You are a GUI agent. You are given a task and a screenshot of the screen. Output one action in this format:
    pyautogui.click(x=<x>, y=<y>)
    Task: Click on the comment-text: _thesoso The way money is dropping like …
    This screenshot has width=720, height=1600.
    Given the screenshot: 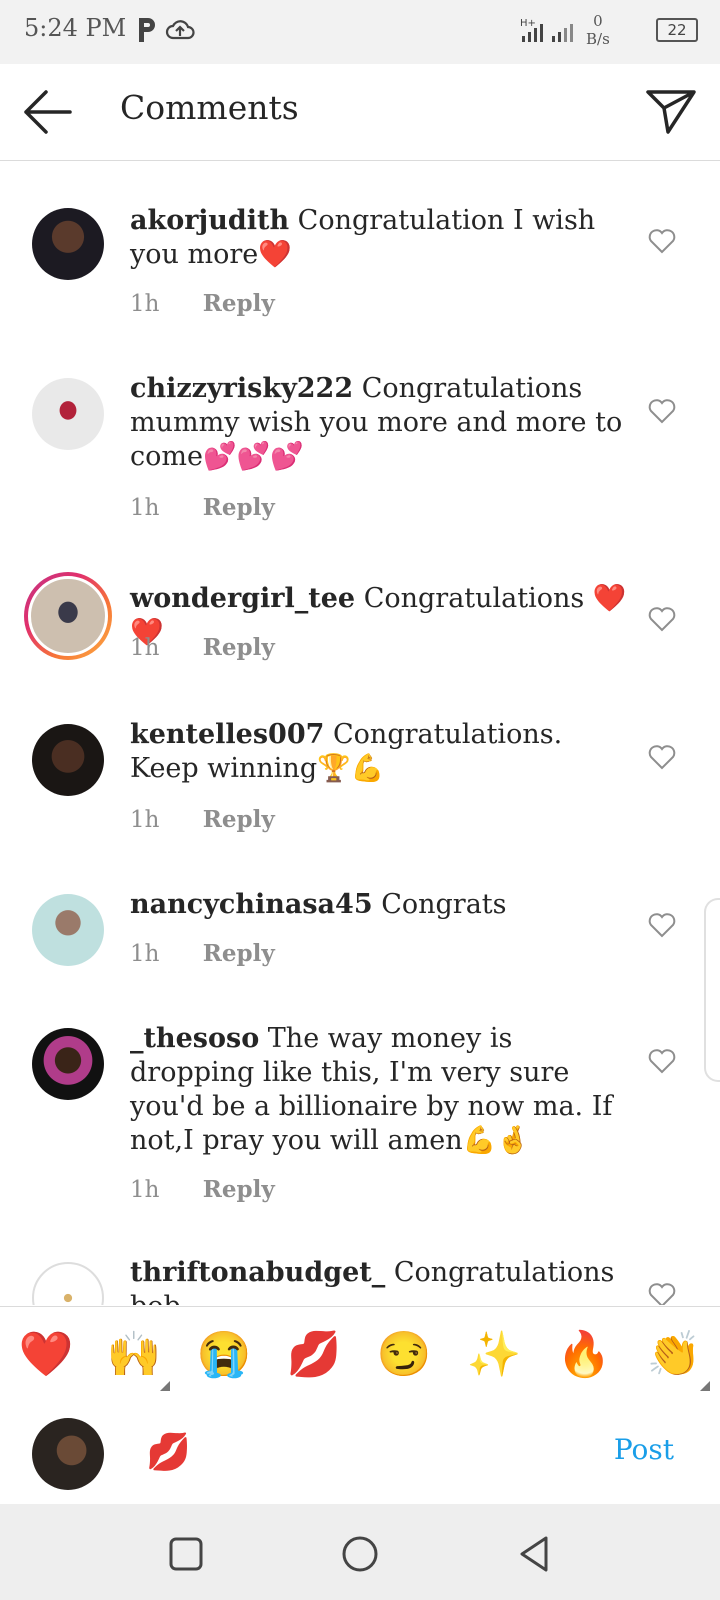 What is the action you would take?
    pyautogui.click(x=380, y=1090)
    